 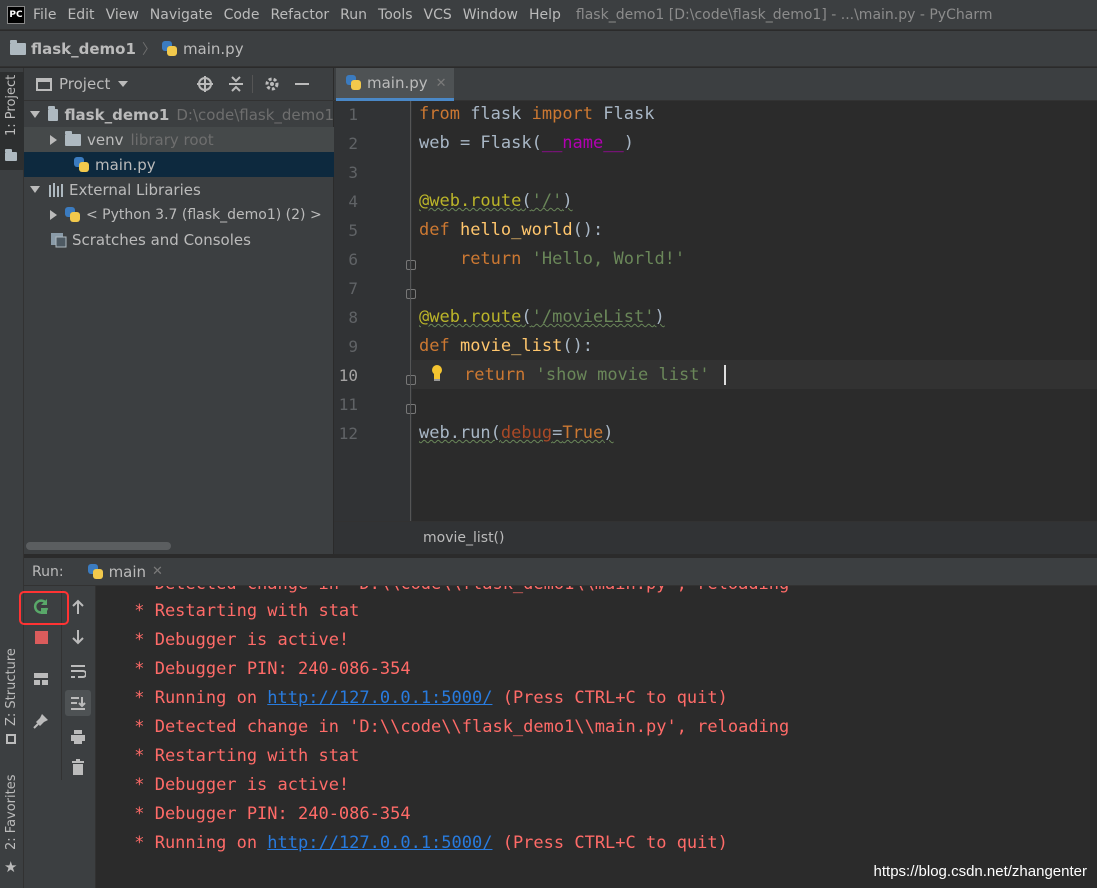 I want to click on code-line-5: def hello_world():, so click(x=511, y=230).